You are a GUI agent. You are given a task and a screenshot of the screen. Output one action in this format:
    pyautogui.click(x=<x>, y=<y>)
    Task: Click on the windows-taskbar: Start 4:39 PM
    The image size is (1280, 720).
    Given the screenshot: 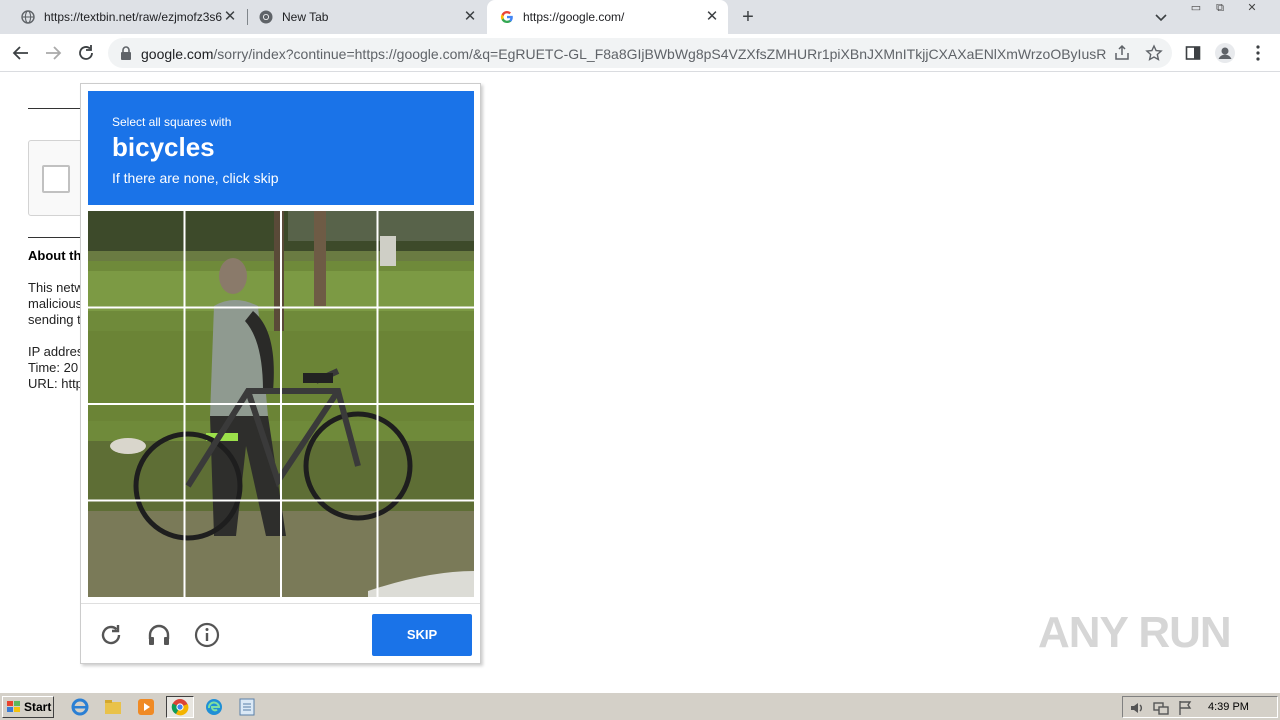 What is the action you would take?
    pyautogui.click(x=640, y=706)
    